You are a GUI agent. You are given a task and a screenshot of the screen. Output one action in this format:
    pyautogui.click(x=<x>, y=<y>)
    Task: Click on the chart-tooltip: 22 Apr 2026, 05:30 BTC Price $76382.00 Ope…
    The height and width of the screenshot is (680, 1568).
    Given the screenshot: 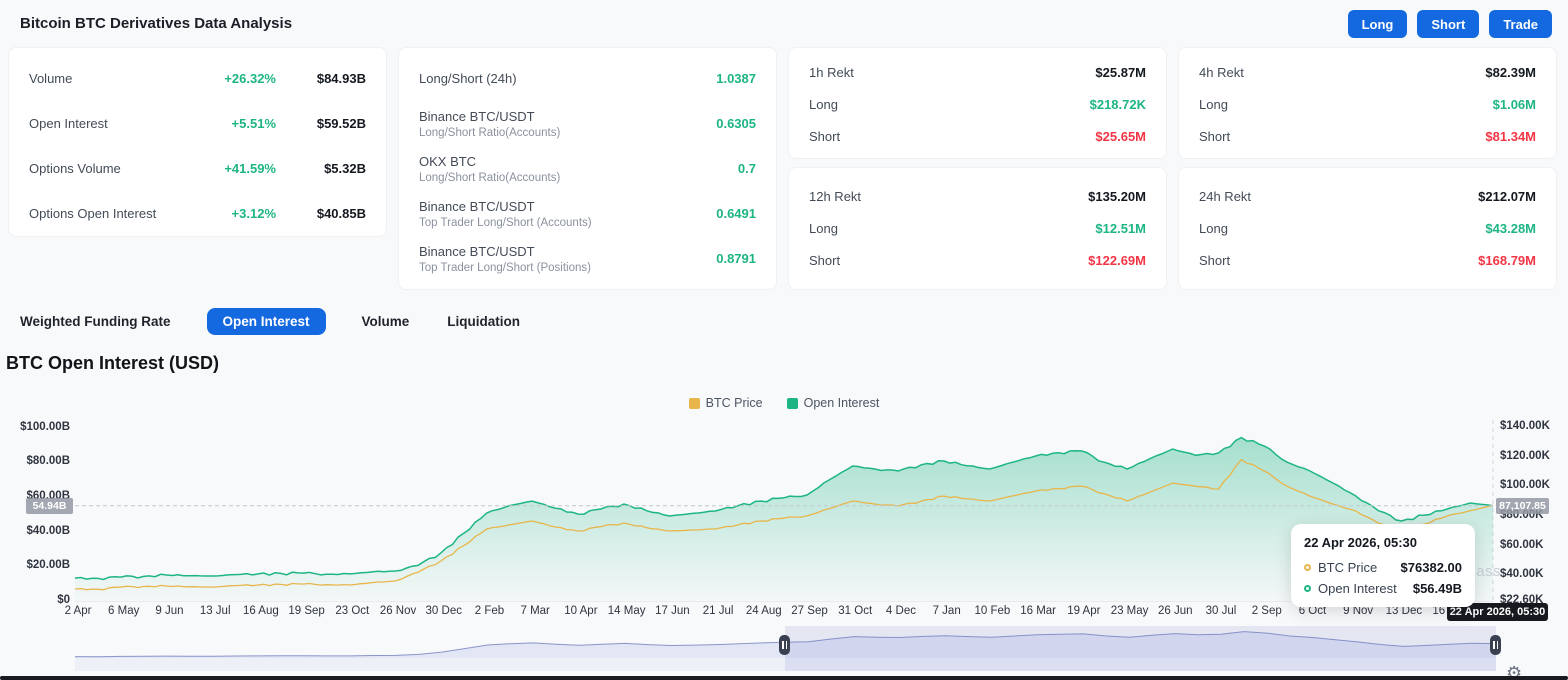 What is the action you would take?
    pyautogui.click(x=1383, y=565)
    